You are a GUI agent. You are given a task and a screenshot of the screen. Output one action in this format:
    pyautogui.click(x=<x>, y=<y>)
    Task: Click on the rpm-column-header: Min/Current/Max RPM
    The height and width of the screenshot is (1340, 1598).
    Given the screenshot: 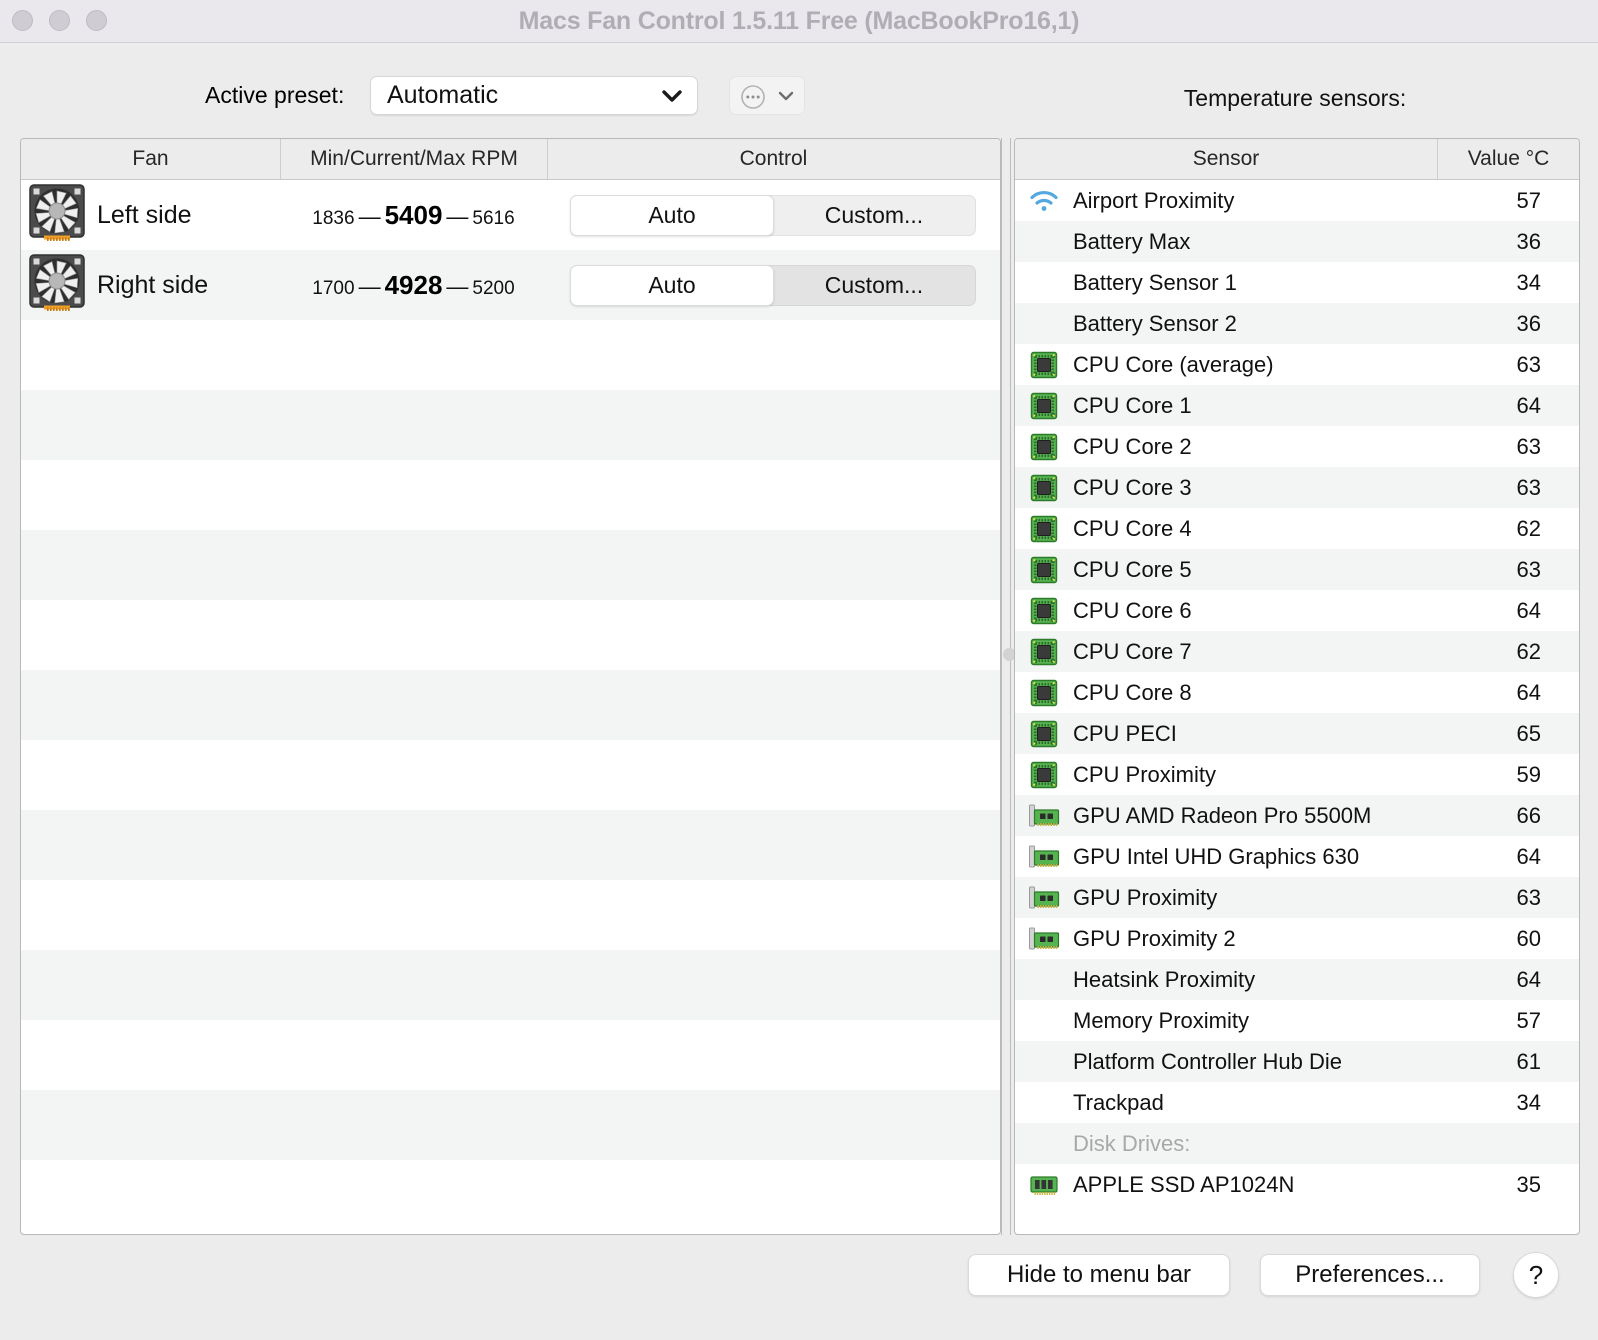 What is the action you would take?
    pyautogui.click(x=413, y=159)
    